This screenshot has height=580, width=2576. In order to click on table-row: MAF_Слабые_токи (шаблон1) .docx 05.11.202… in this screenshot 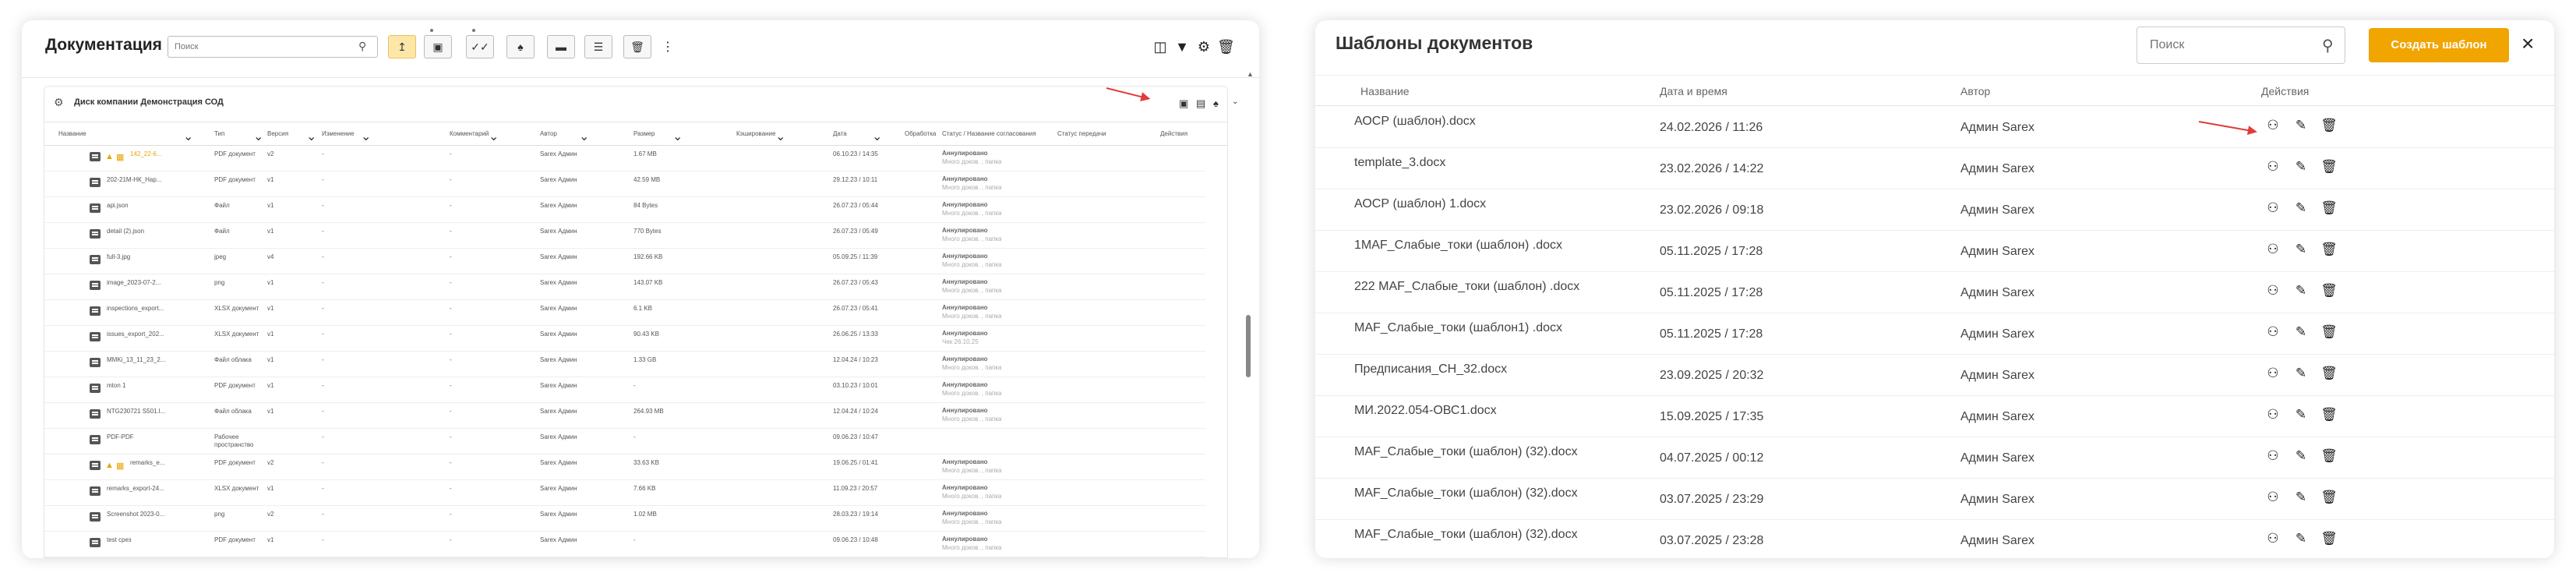, I will do `click(1934, 334)`.